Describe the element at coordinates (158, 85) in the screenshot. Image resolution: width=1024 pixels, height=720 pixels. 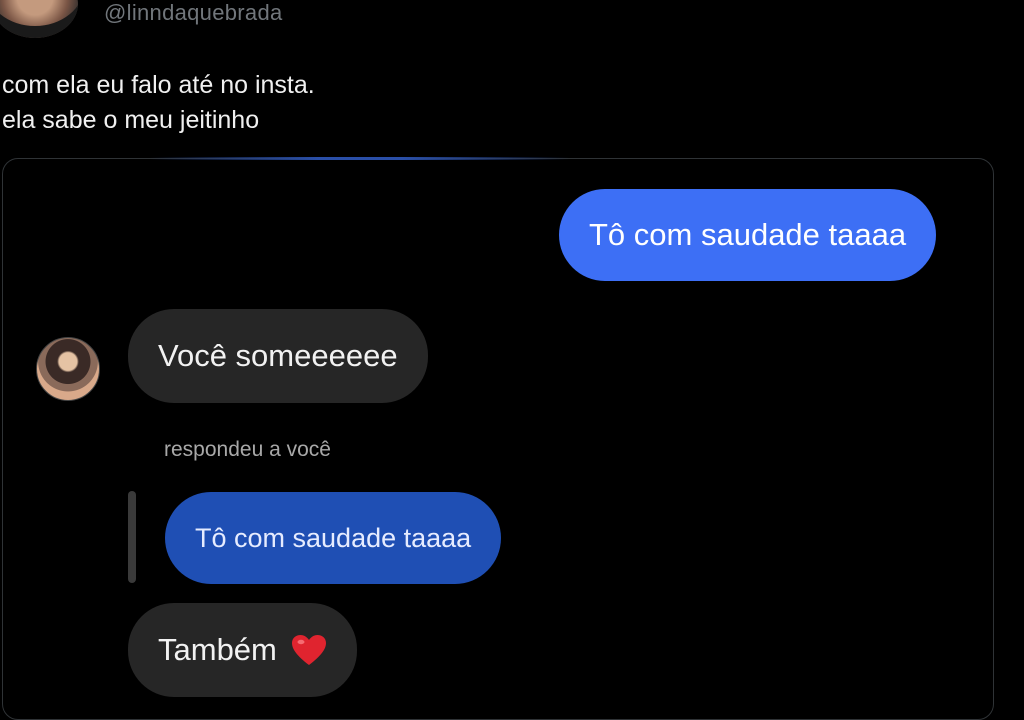
I see `tweet-text-line: com ela eu falo até no insta.` at that location.